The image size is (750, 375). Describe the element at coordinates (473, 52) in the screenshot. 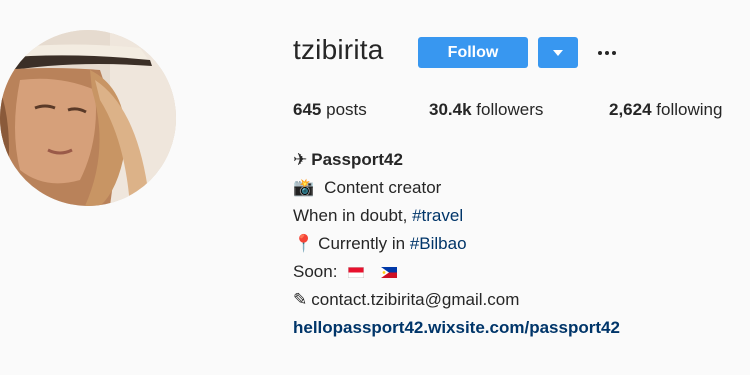

I see `follow-button: Follow` at that location.